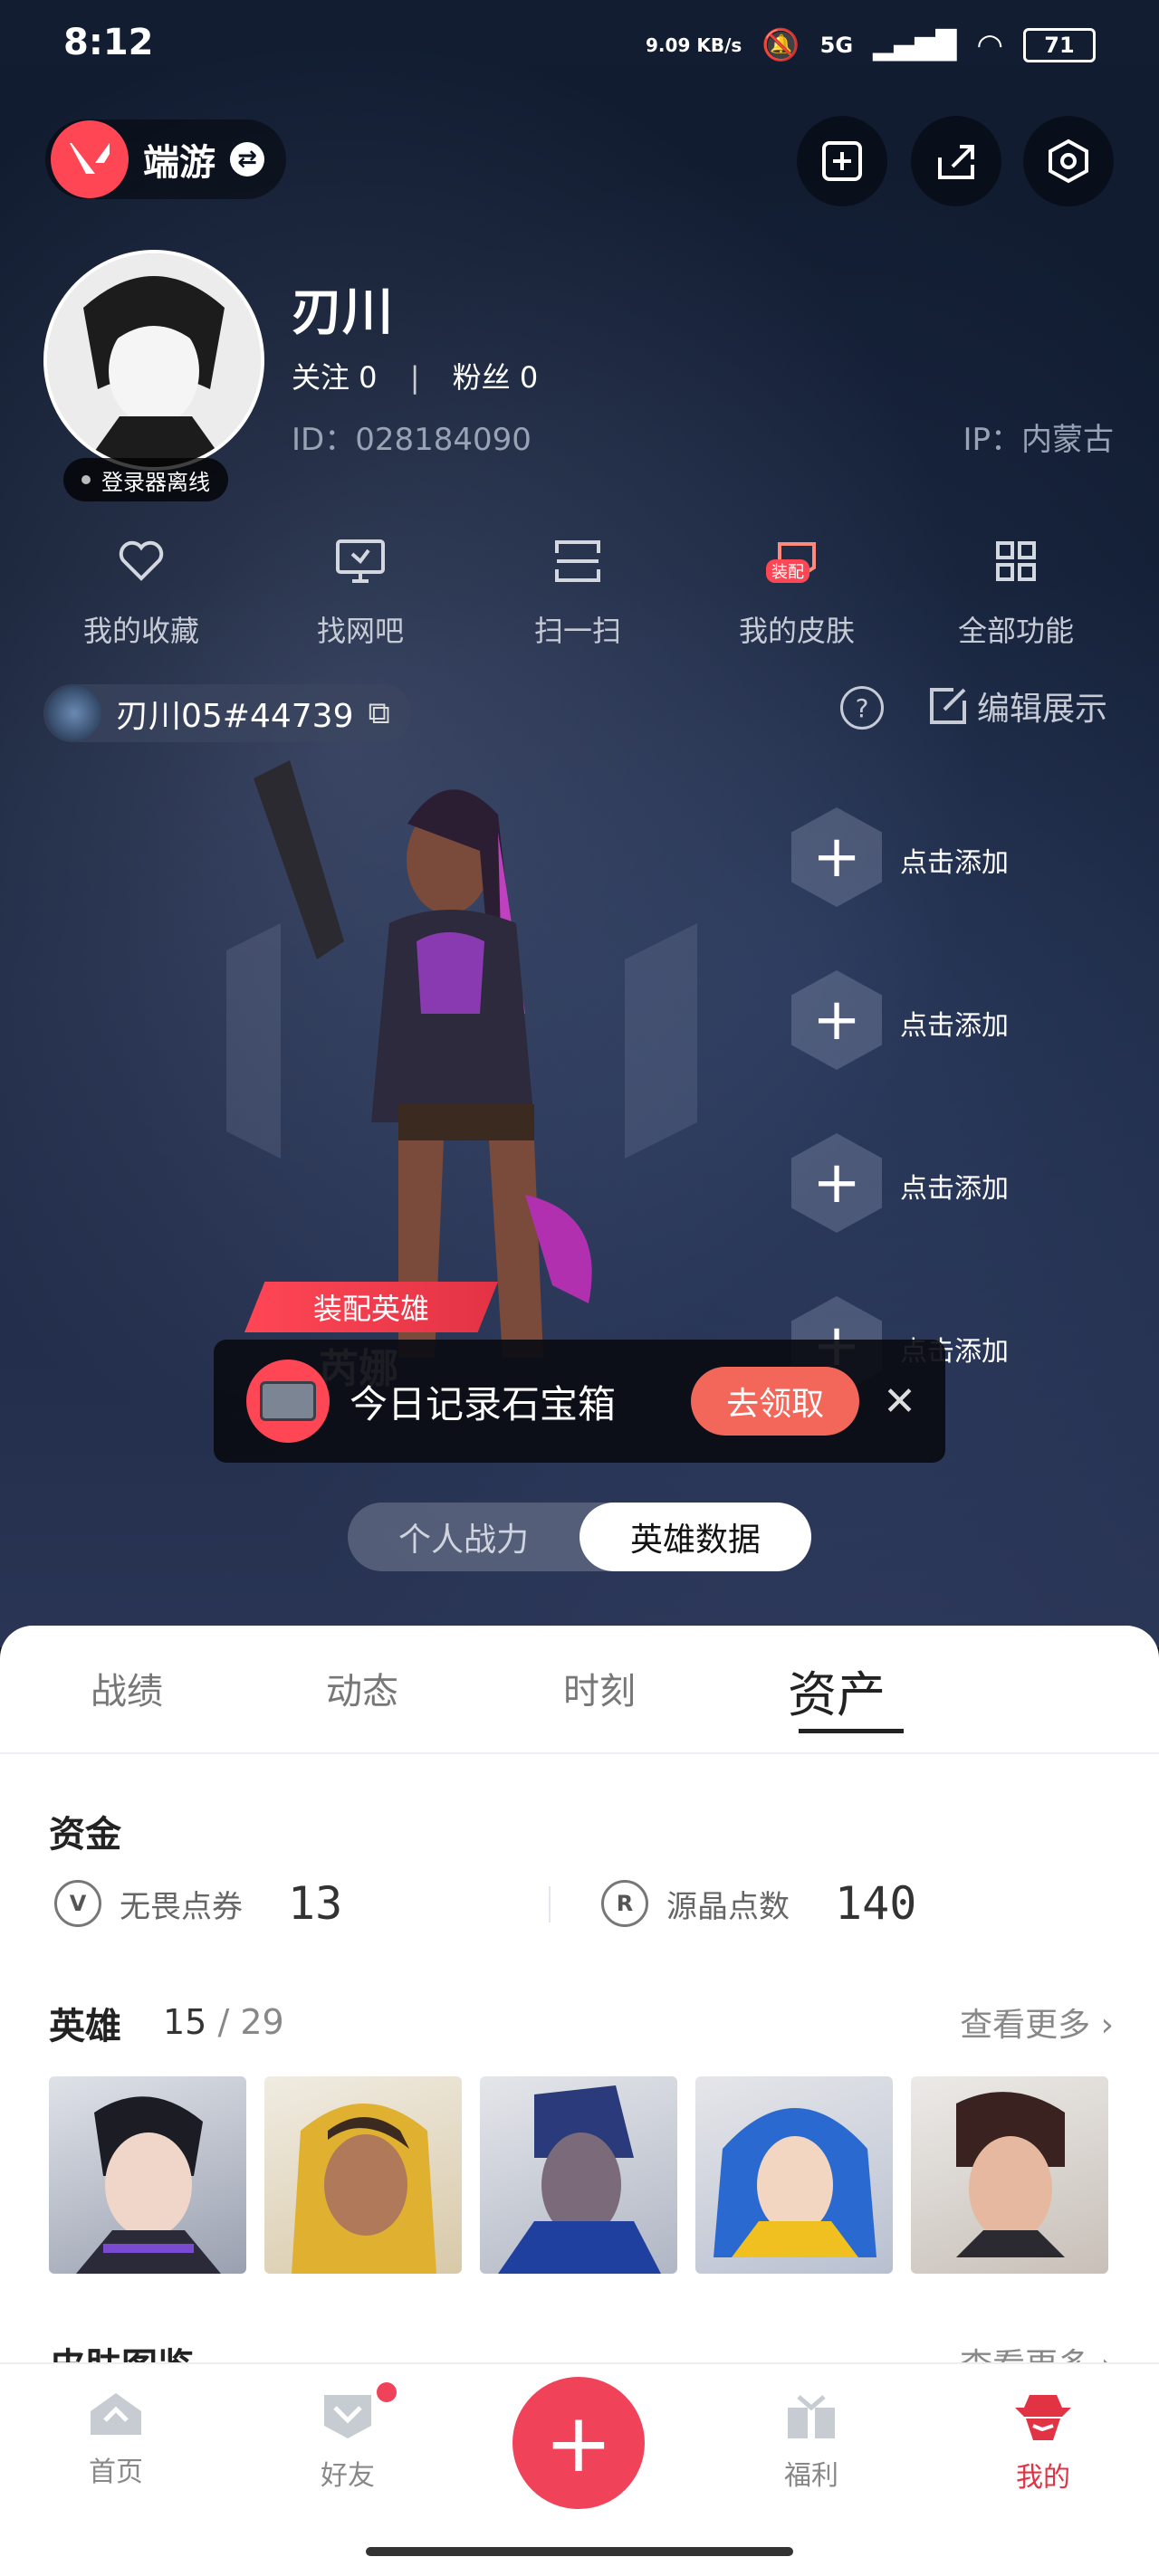 This screenshot has width=1159, height=2576. Describe the element at coordinates (797, 631) in the screenshot. I see `quick-action-label: 我的皮肤` at that location.